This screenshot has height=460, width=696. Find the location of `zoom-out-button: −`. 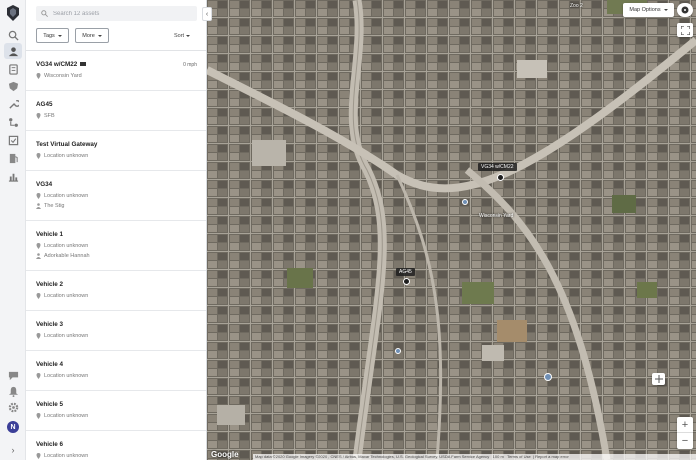

zoom-out-button: − is located at coordinates (685, 441).